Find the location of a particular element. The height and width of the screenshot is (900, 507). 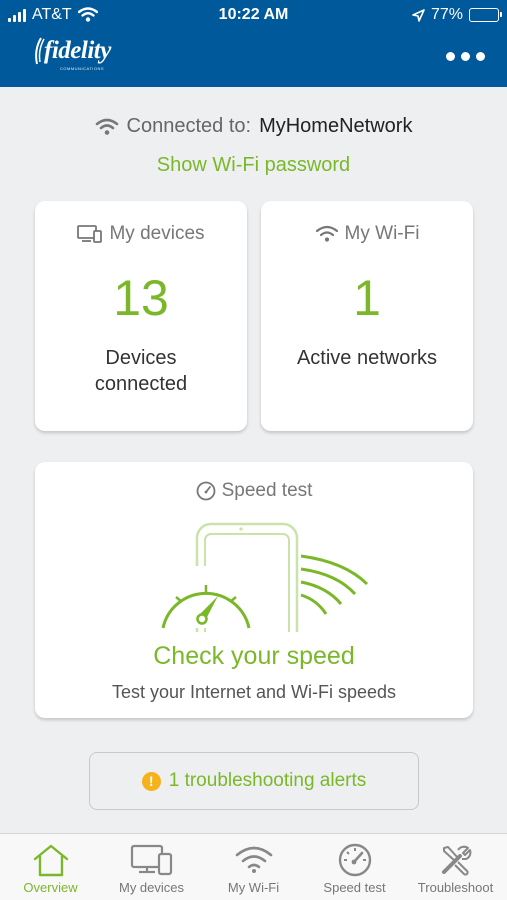

tab-troubleshoot: Troubleshoot is located at coordinates (455, 867).